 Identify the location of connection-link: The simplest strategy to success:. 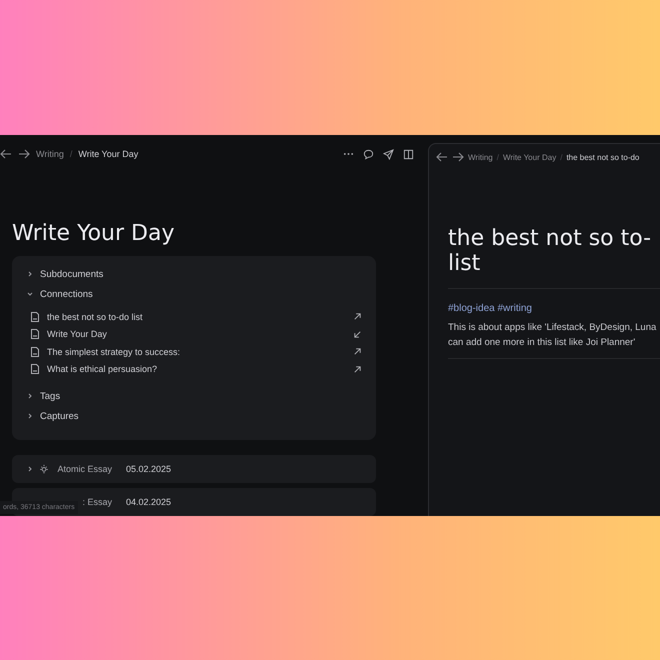
(113, 351).